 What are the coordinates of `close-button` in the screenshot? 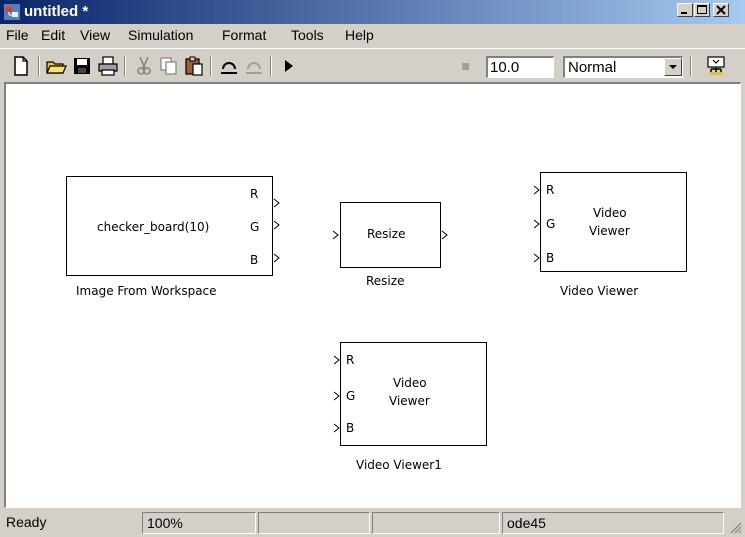 It's located at (721, 10).